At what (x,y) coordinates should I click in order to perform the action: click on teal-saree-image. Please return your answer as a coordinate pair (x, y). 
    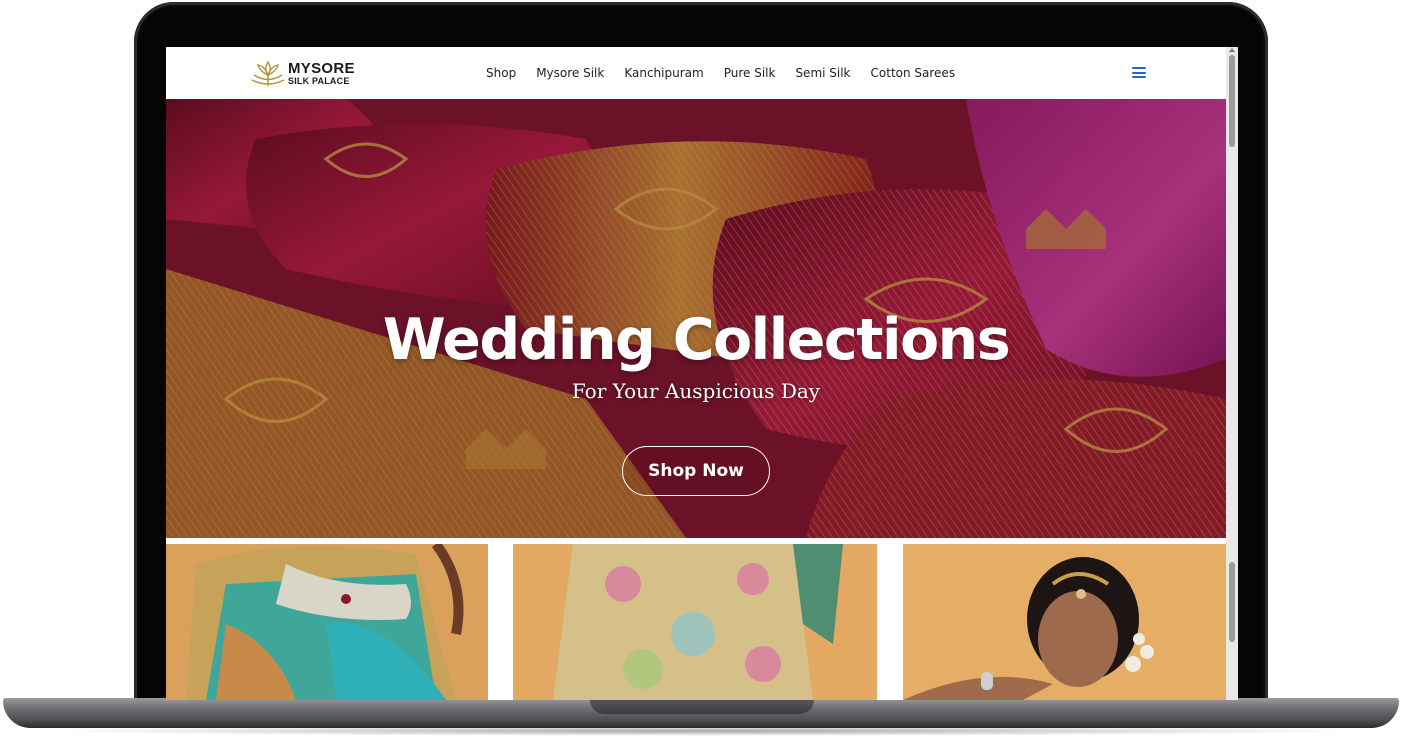
    Looking at the image, I should click on (327, 622).